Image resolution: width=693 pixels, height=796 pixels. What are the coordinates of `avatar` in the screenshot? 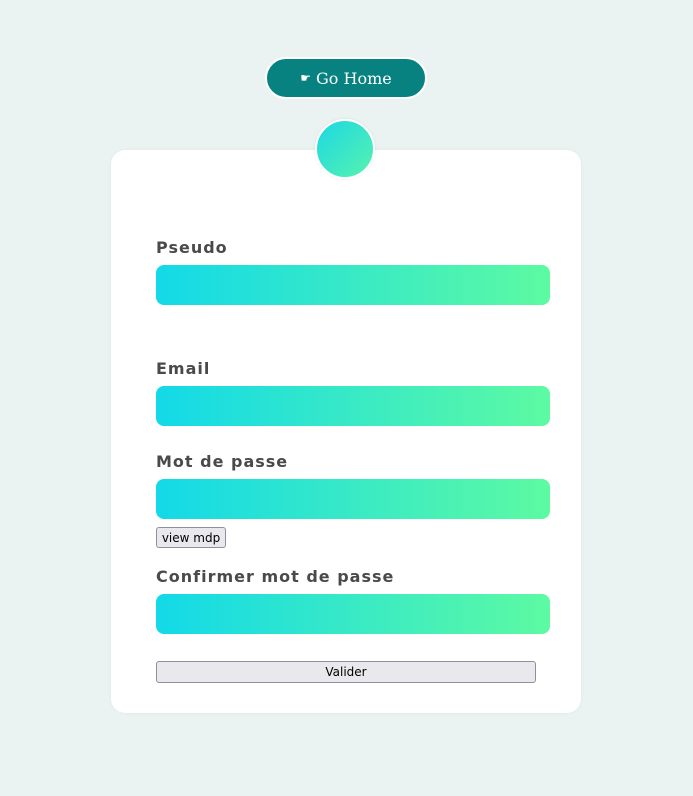 It's located at (345, 149).